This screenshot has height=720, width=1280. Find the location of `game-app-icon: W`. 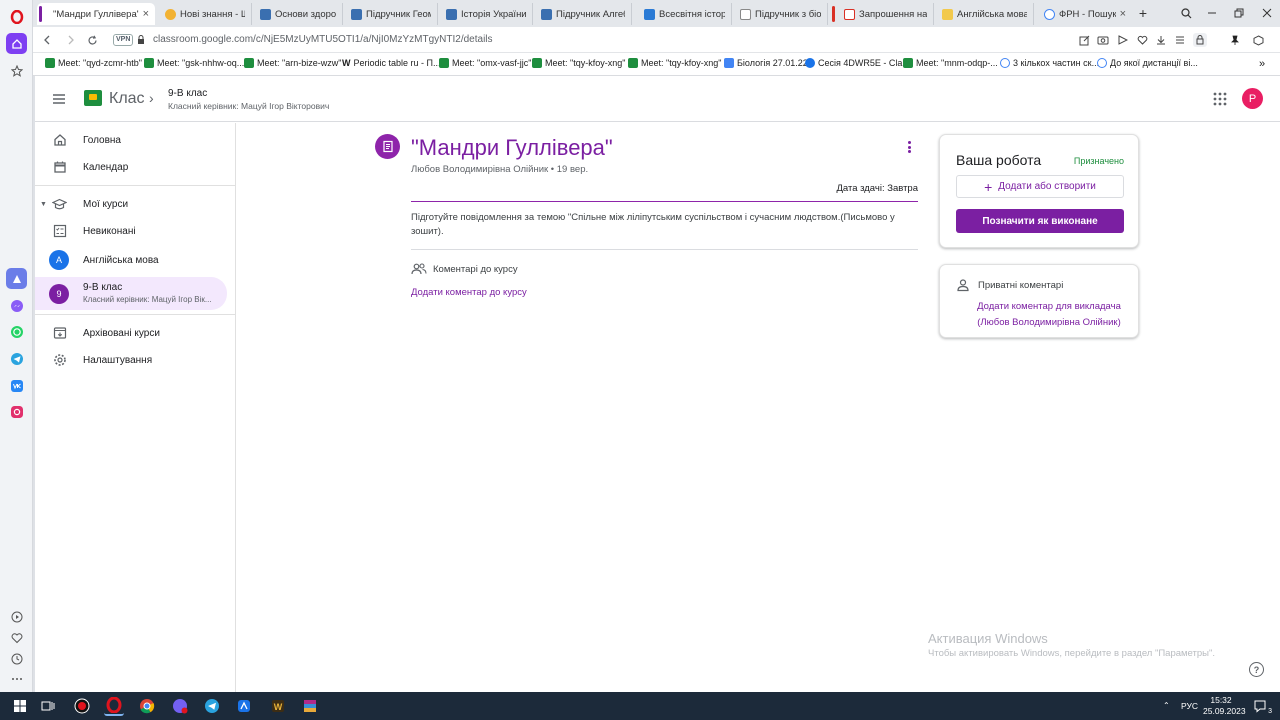

game-app-icon: W is located at coordinates (278, 706).